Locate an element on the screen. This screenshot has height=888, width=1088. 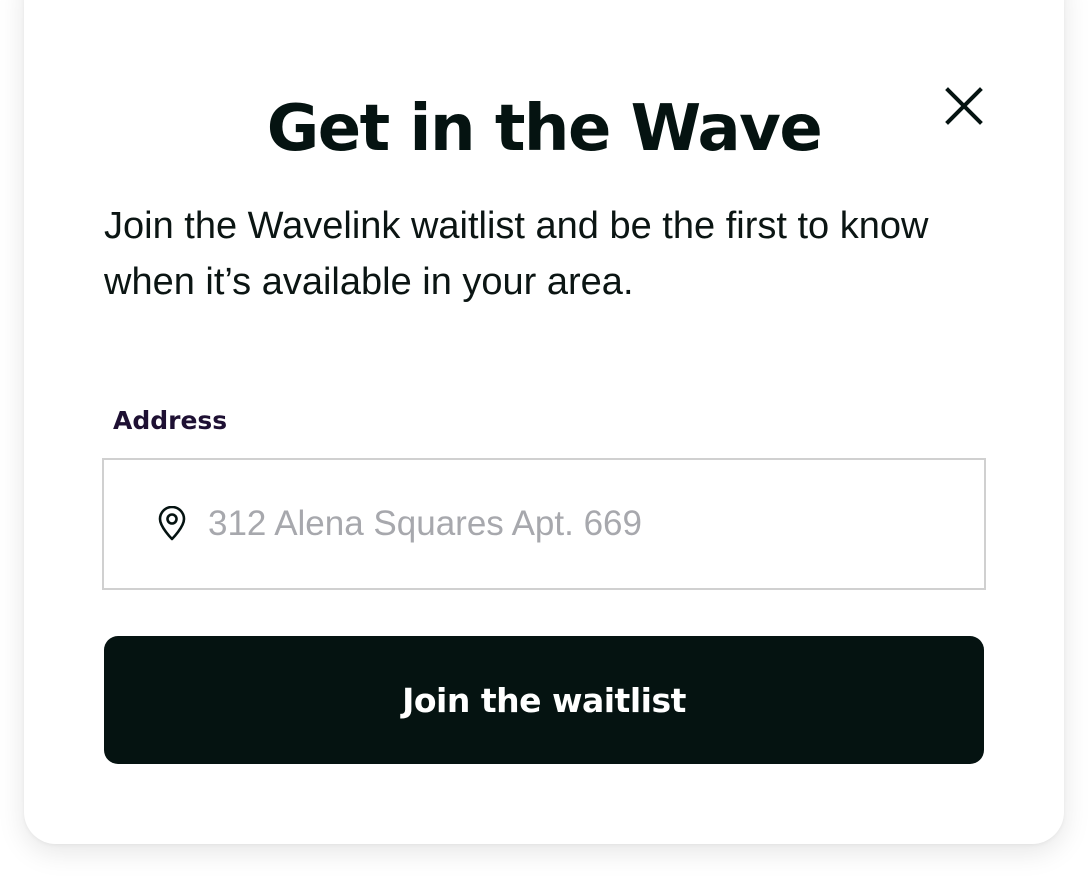
modal-title: Get in the Wave is located at coordinates (544, 129).